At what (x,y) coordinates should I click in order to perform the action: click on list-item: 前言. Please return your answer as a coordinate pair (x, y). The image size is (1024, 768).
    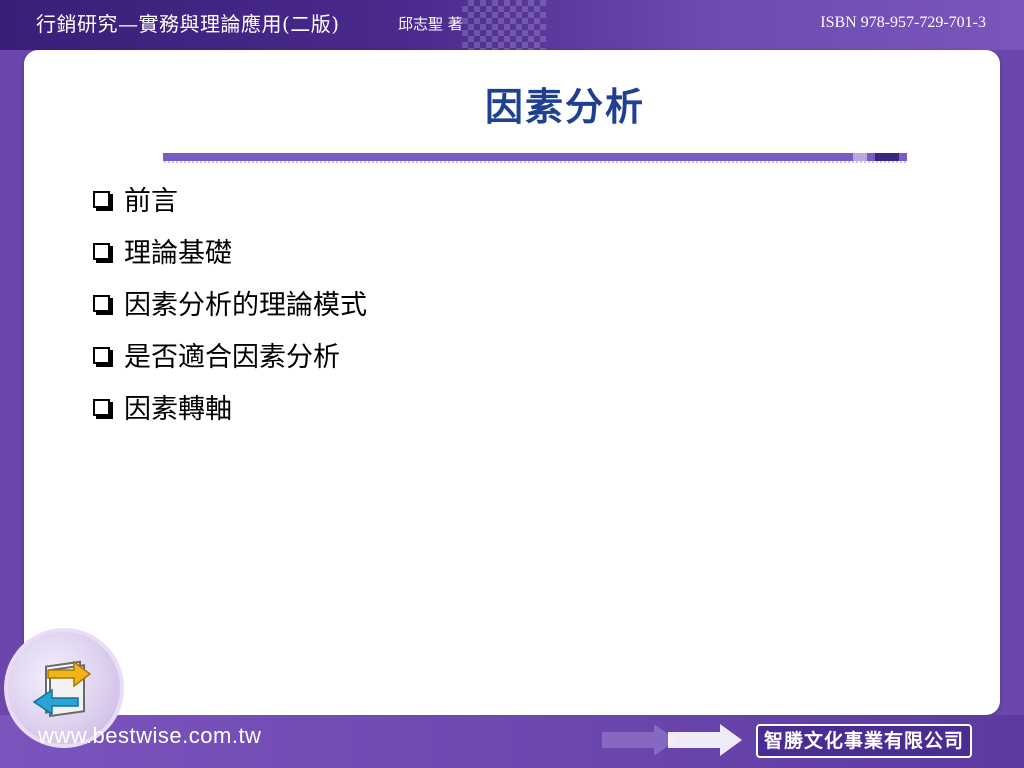
    Looking at the image, I should click on (230, 198).